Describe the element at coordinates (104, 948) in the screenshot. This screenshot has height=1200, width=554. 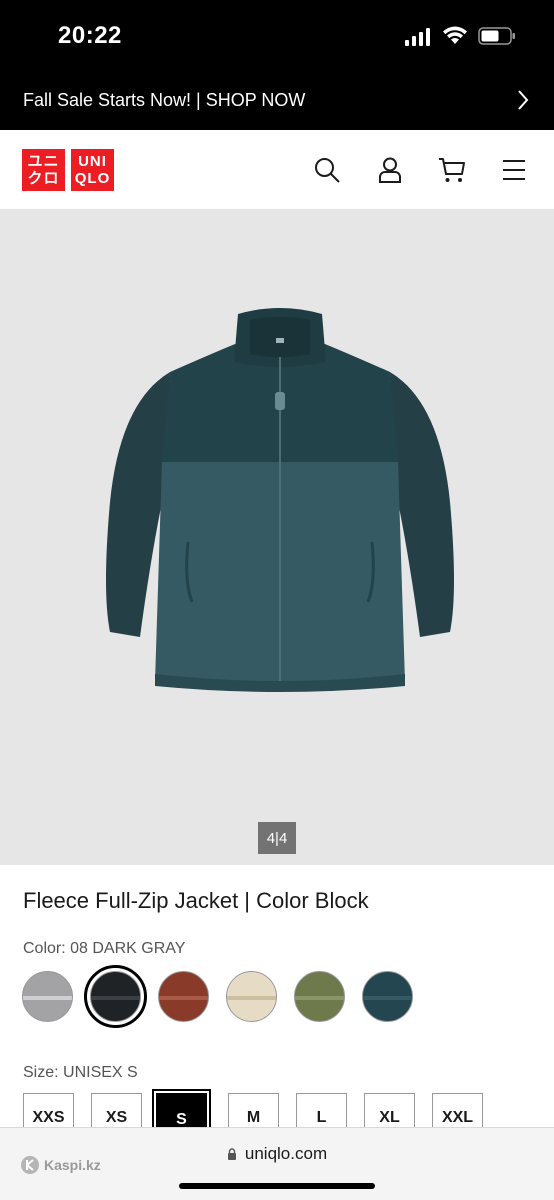
I see `color-label: Color: 08 DARK GRAY` at that location.